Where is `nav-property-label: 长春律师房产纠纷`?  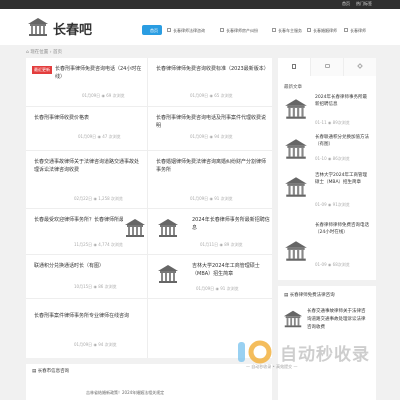
nav-property-label: 长春律师房产纠纷 is located at coordinates (242, 30).